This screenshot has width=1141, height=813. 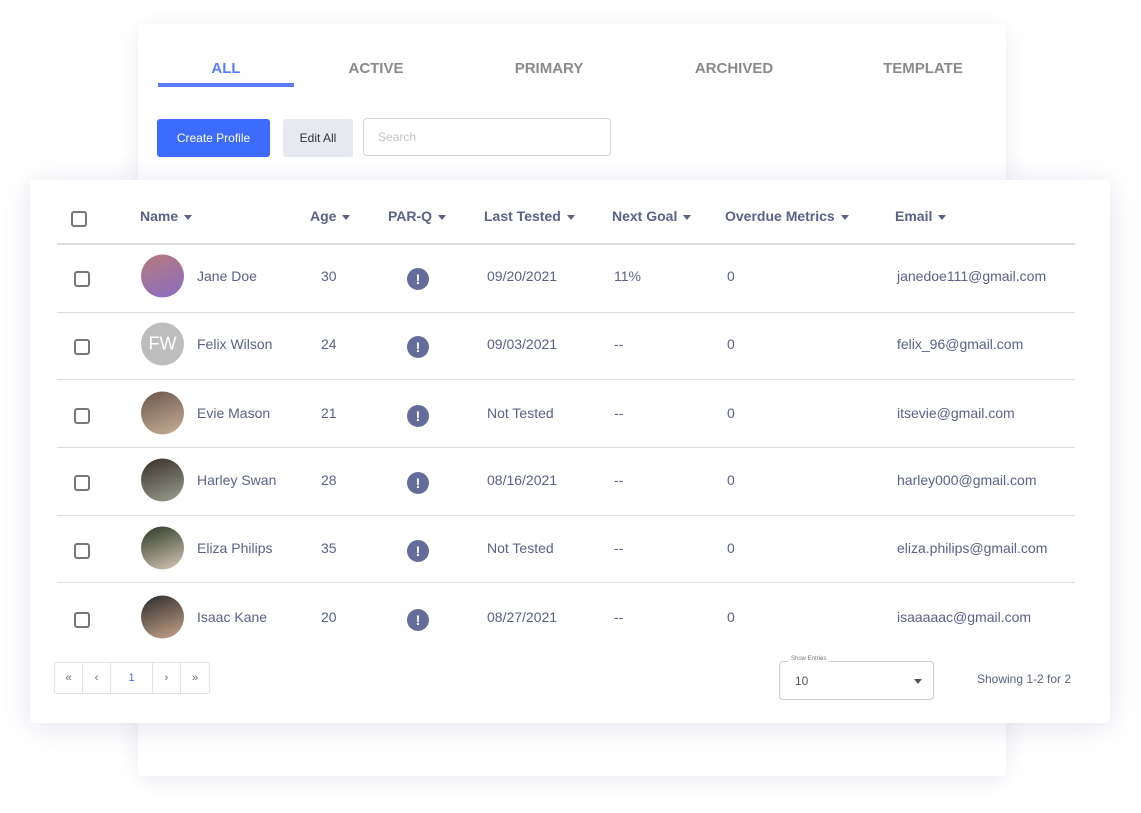 I want to click on column-header-email: Email, so click(x=921, y=216).